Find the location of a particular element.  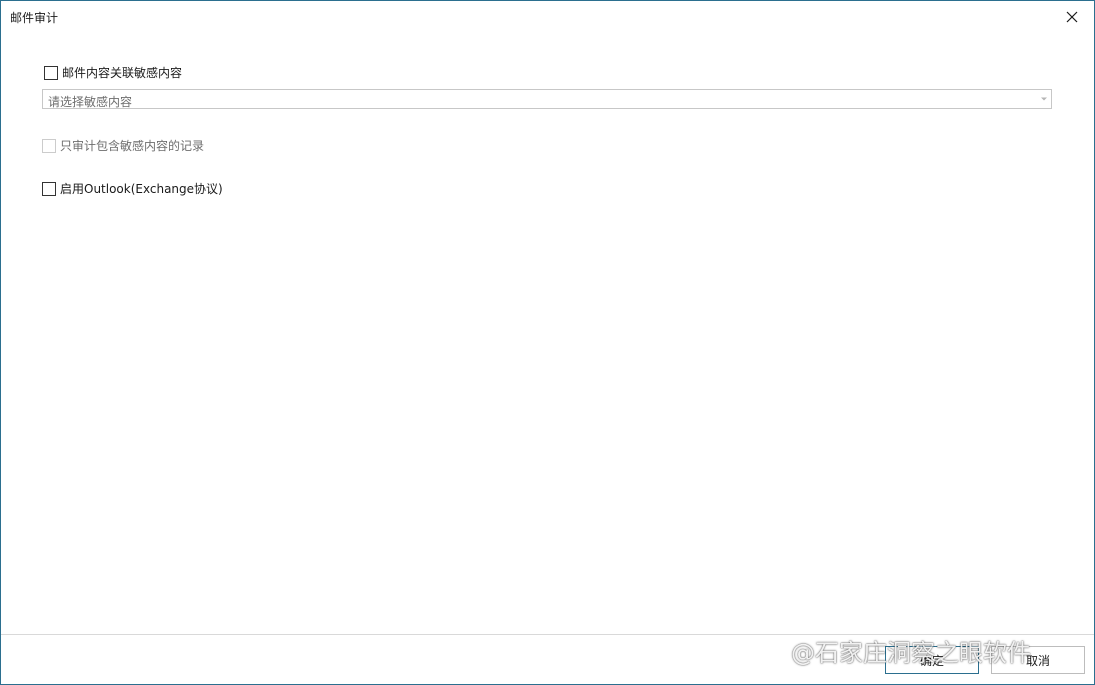

dialog-title: 邮件审计 is located at coordinates (34, 18).